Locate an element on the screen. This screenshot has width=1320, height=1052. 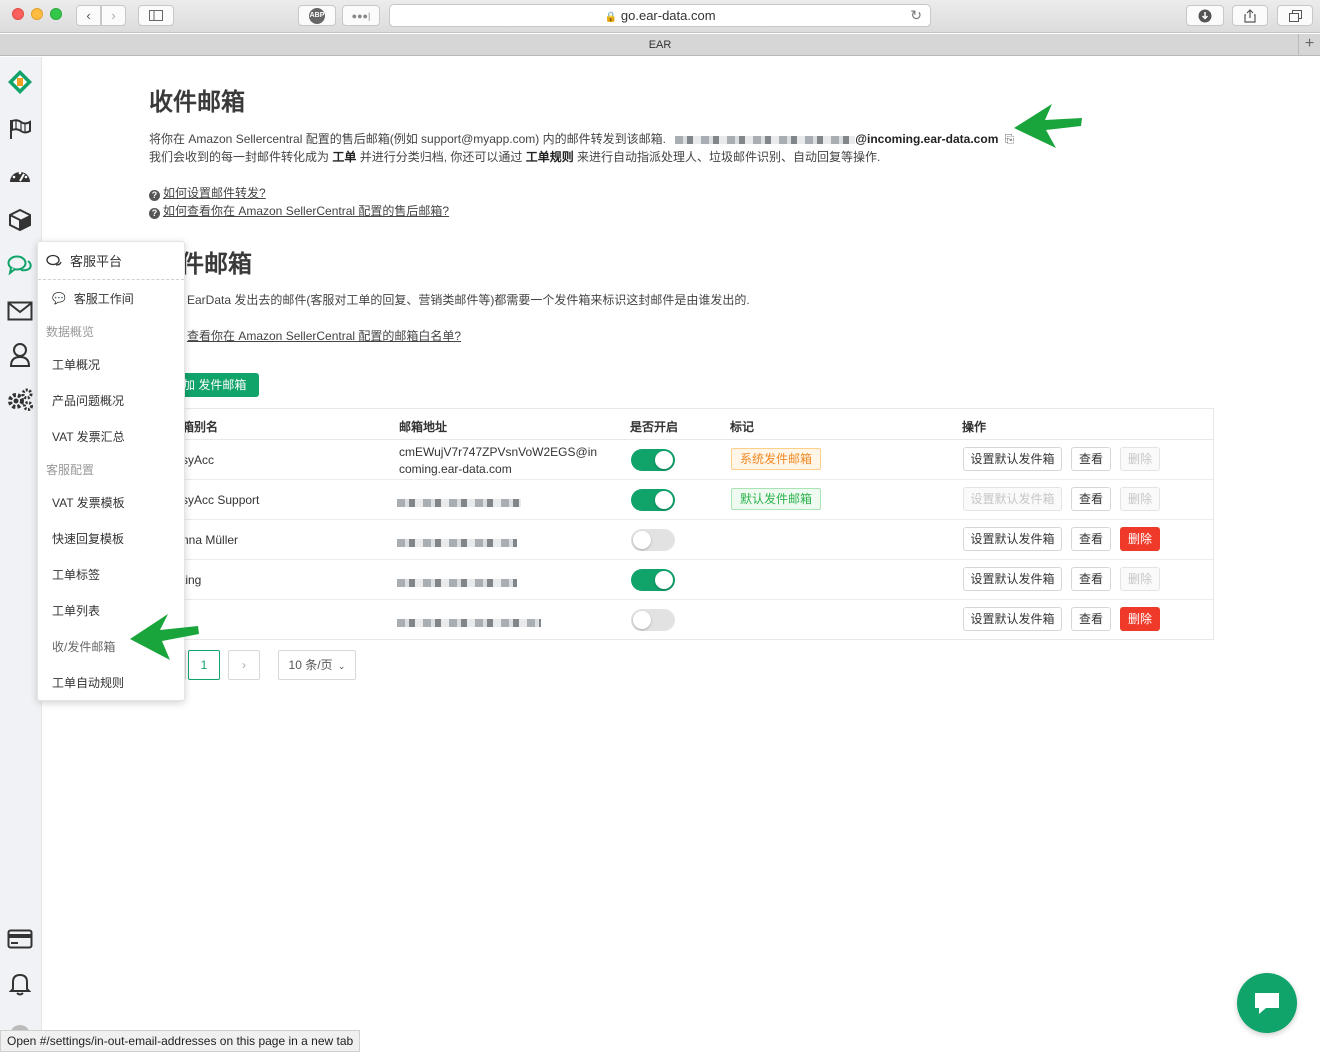
menu-item-workspace-label: 客服工作间 is located at coordinates (103, 298).